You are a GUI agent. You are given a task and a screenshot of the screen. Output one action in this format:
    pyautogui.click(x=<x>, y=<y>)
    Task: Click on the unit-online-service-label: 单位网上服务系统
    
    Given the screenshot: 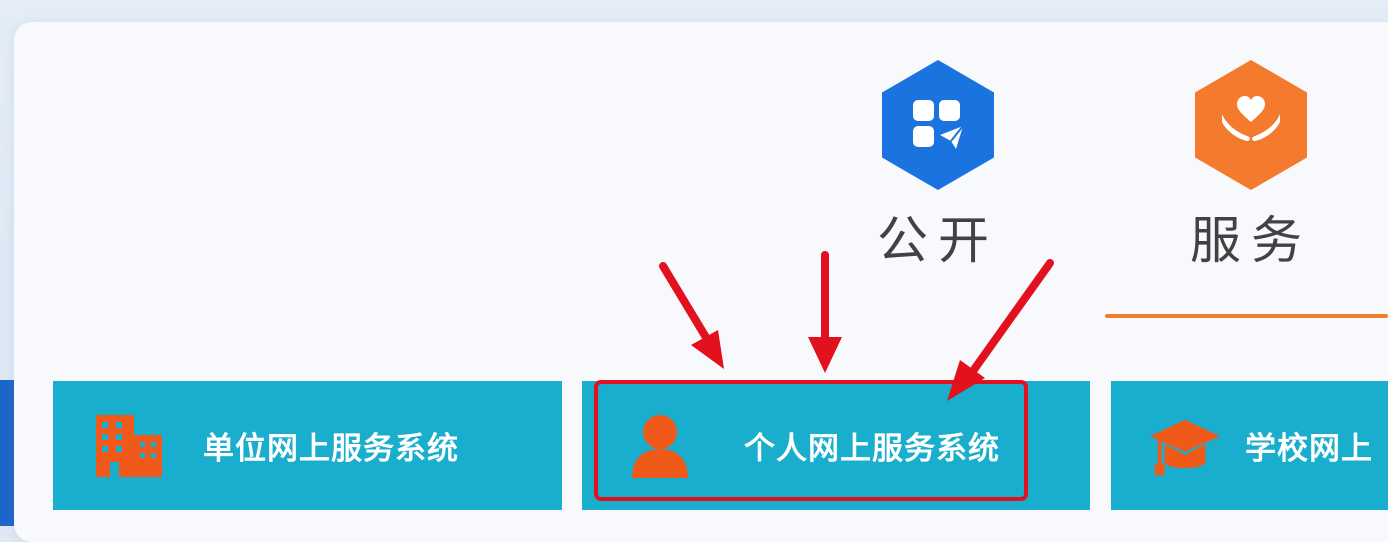 What is the action you would take?
    pyautogui.click(x=331, y=449)
    